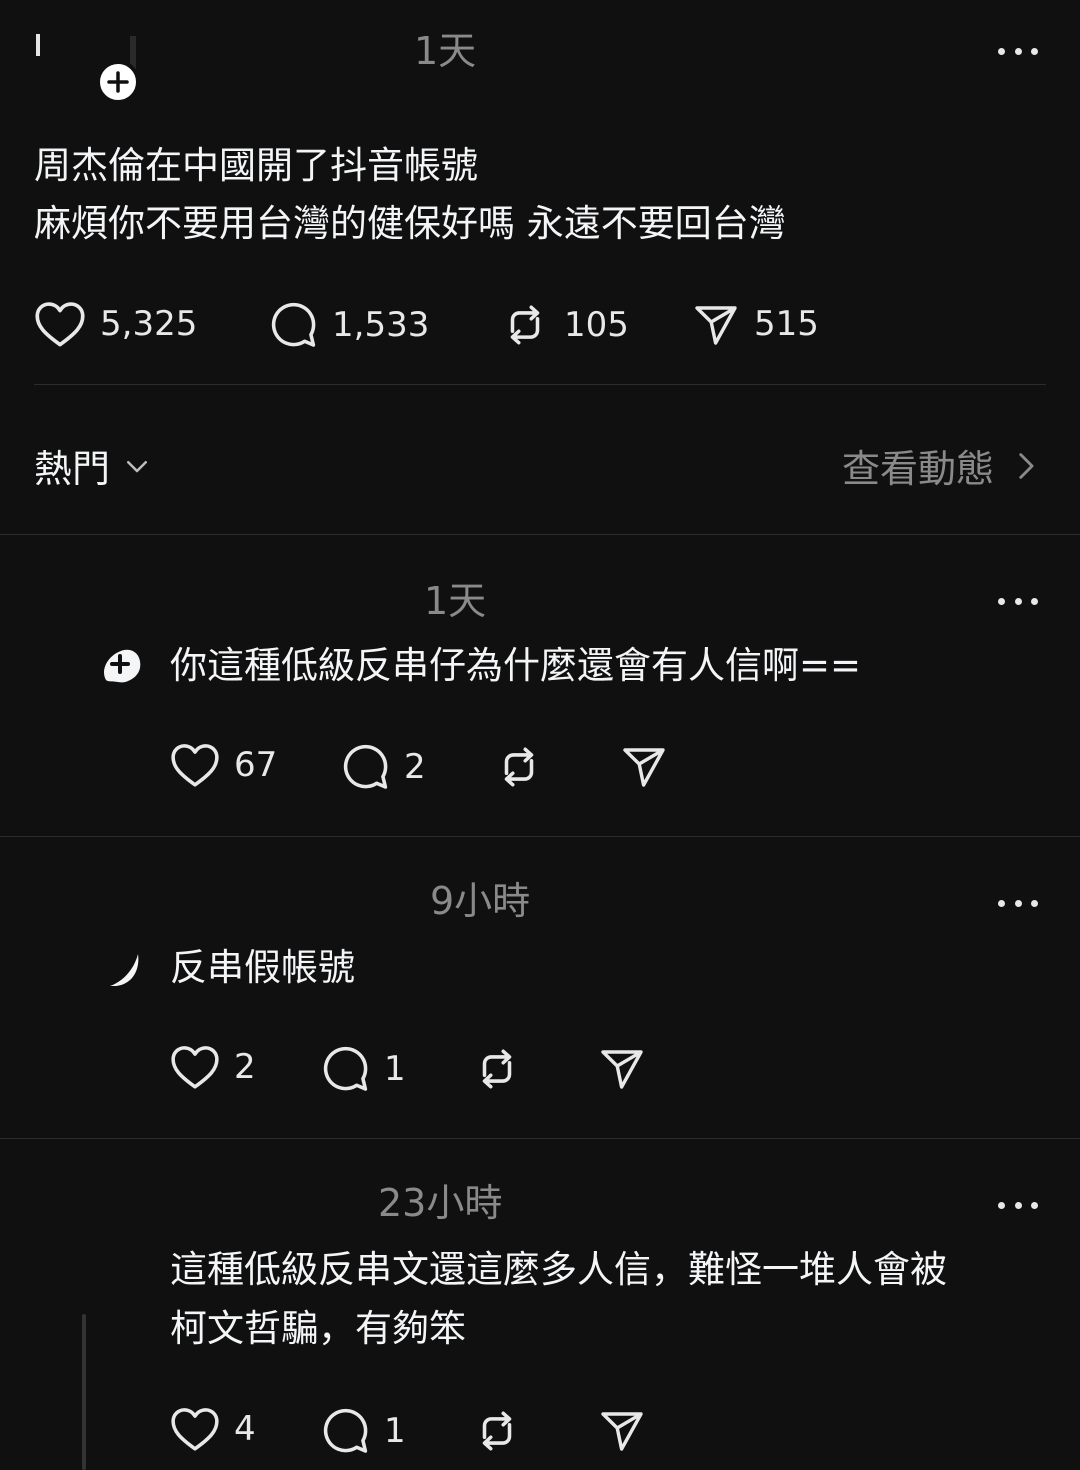 The height and width of the screenshot is (1470, 1080). What do you see at coordinates (440, 1203) in the screenshot?
I see `reply-3-timestamp: 23小時` at bounding box center [440, 1203].